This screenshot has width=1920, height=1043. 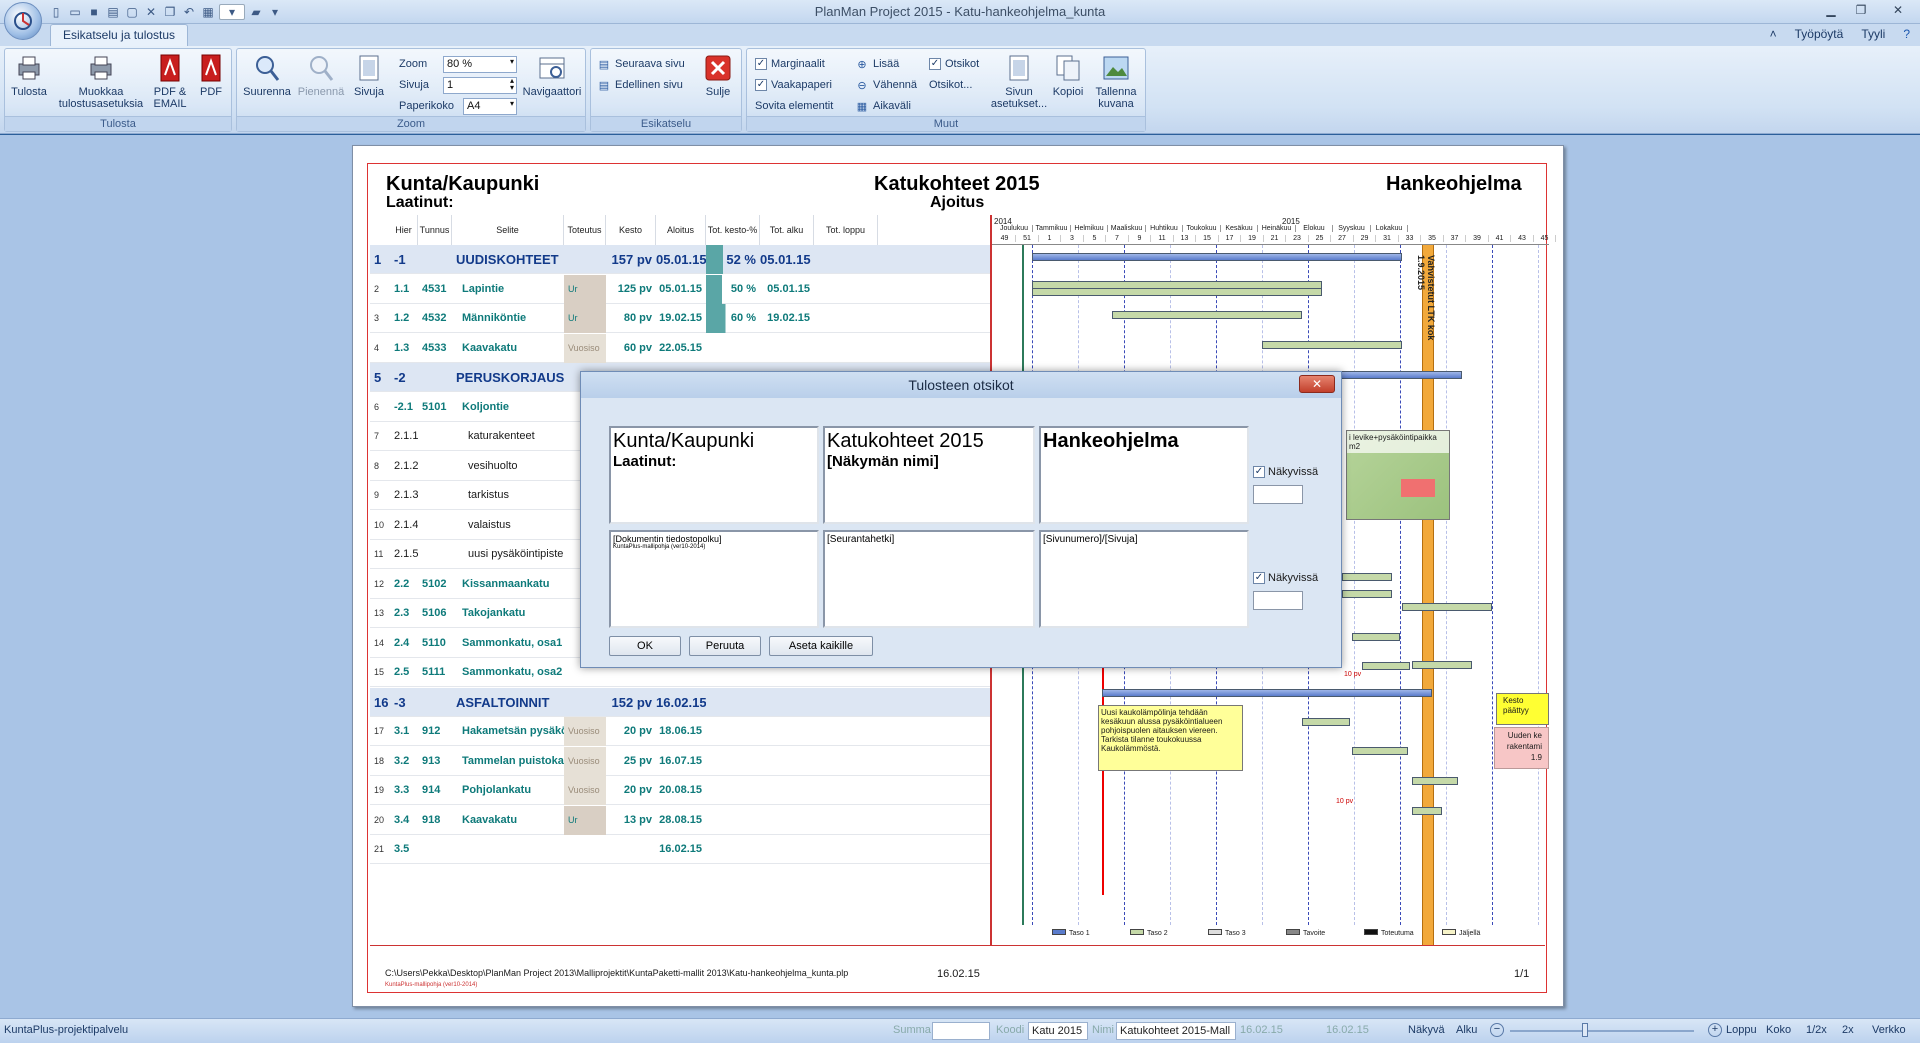 What do you see at coordinates (1278, 600) in the screenshot?
I see `footer-height-input` at bounding box center [1278, 600].